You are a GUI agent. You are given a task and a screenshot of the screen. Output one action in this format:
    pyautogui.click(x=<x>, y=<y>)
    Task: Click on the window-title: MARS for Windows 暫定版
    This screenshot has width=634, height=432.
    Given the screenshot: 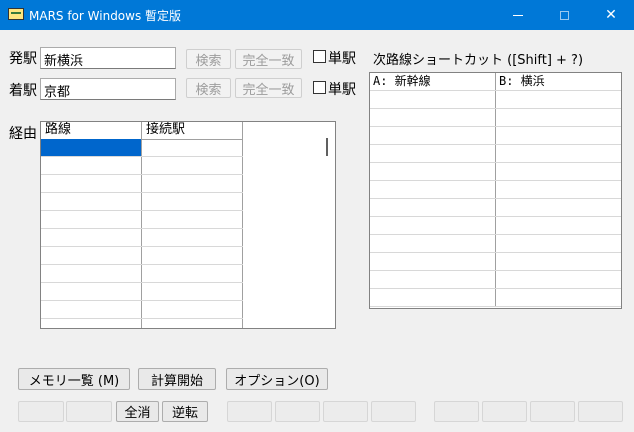 What is the action you would take?
    pyautogui.click(x=105, y=16)
    